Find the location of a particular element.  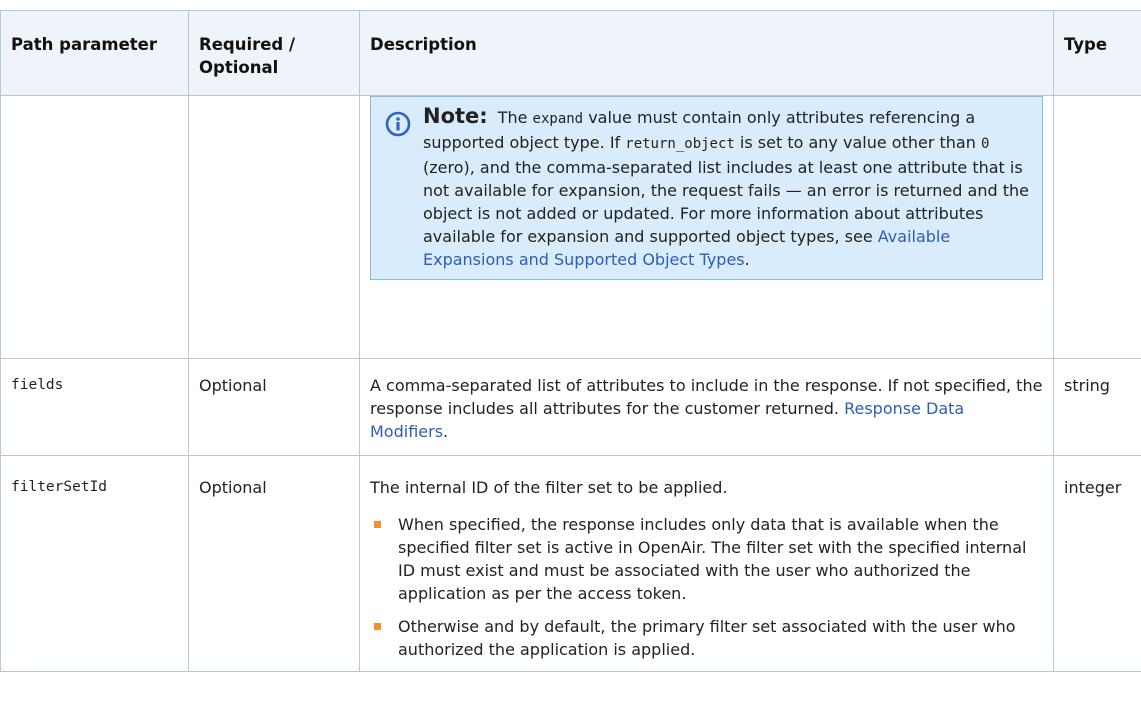

description-end: . is located at coordinates (446, 431).